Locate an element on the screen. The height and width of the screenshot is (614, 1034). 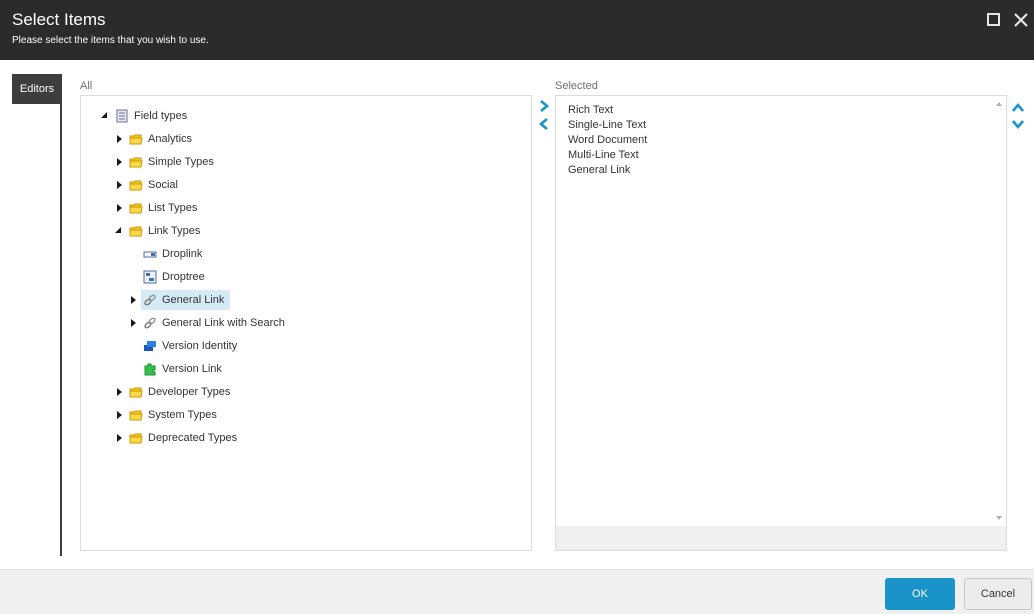
maximize-icon is located at coordinates (993, 19).